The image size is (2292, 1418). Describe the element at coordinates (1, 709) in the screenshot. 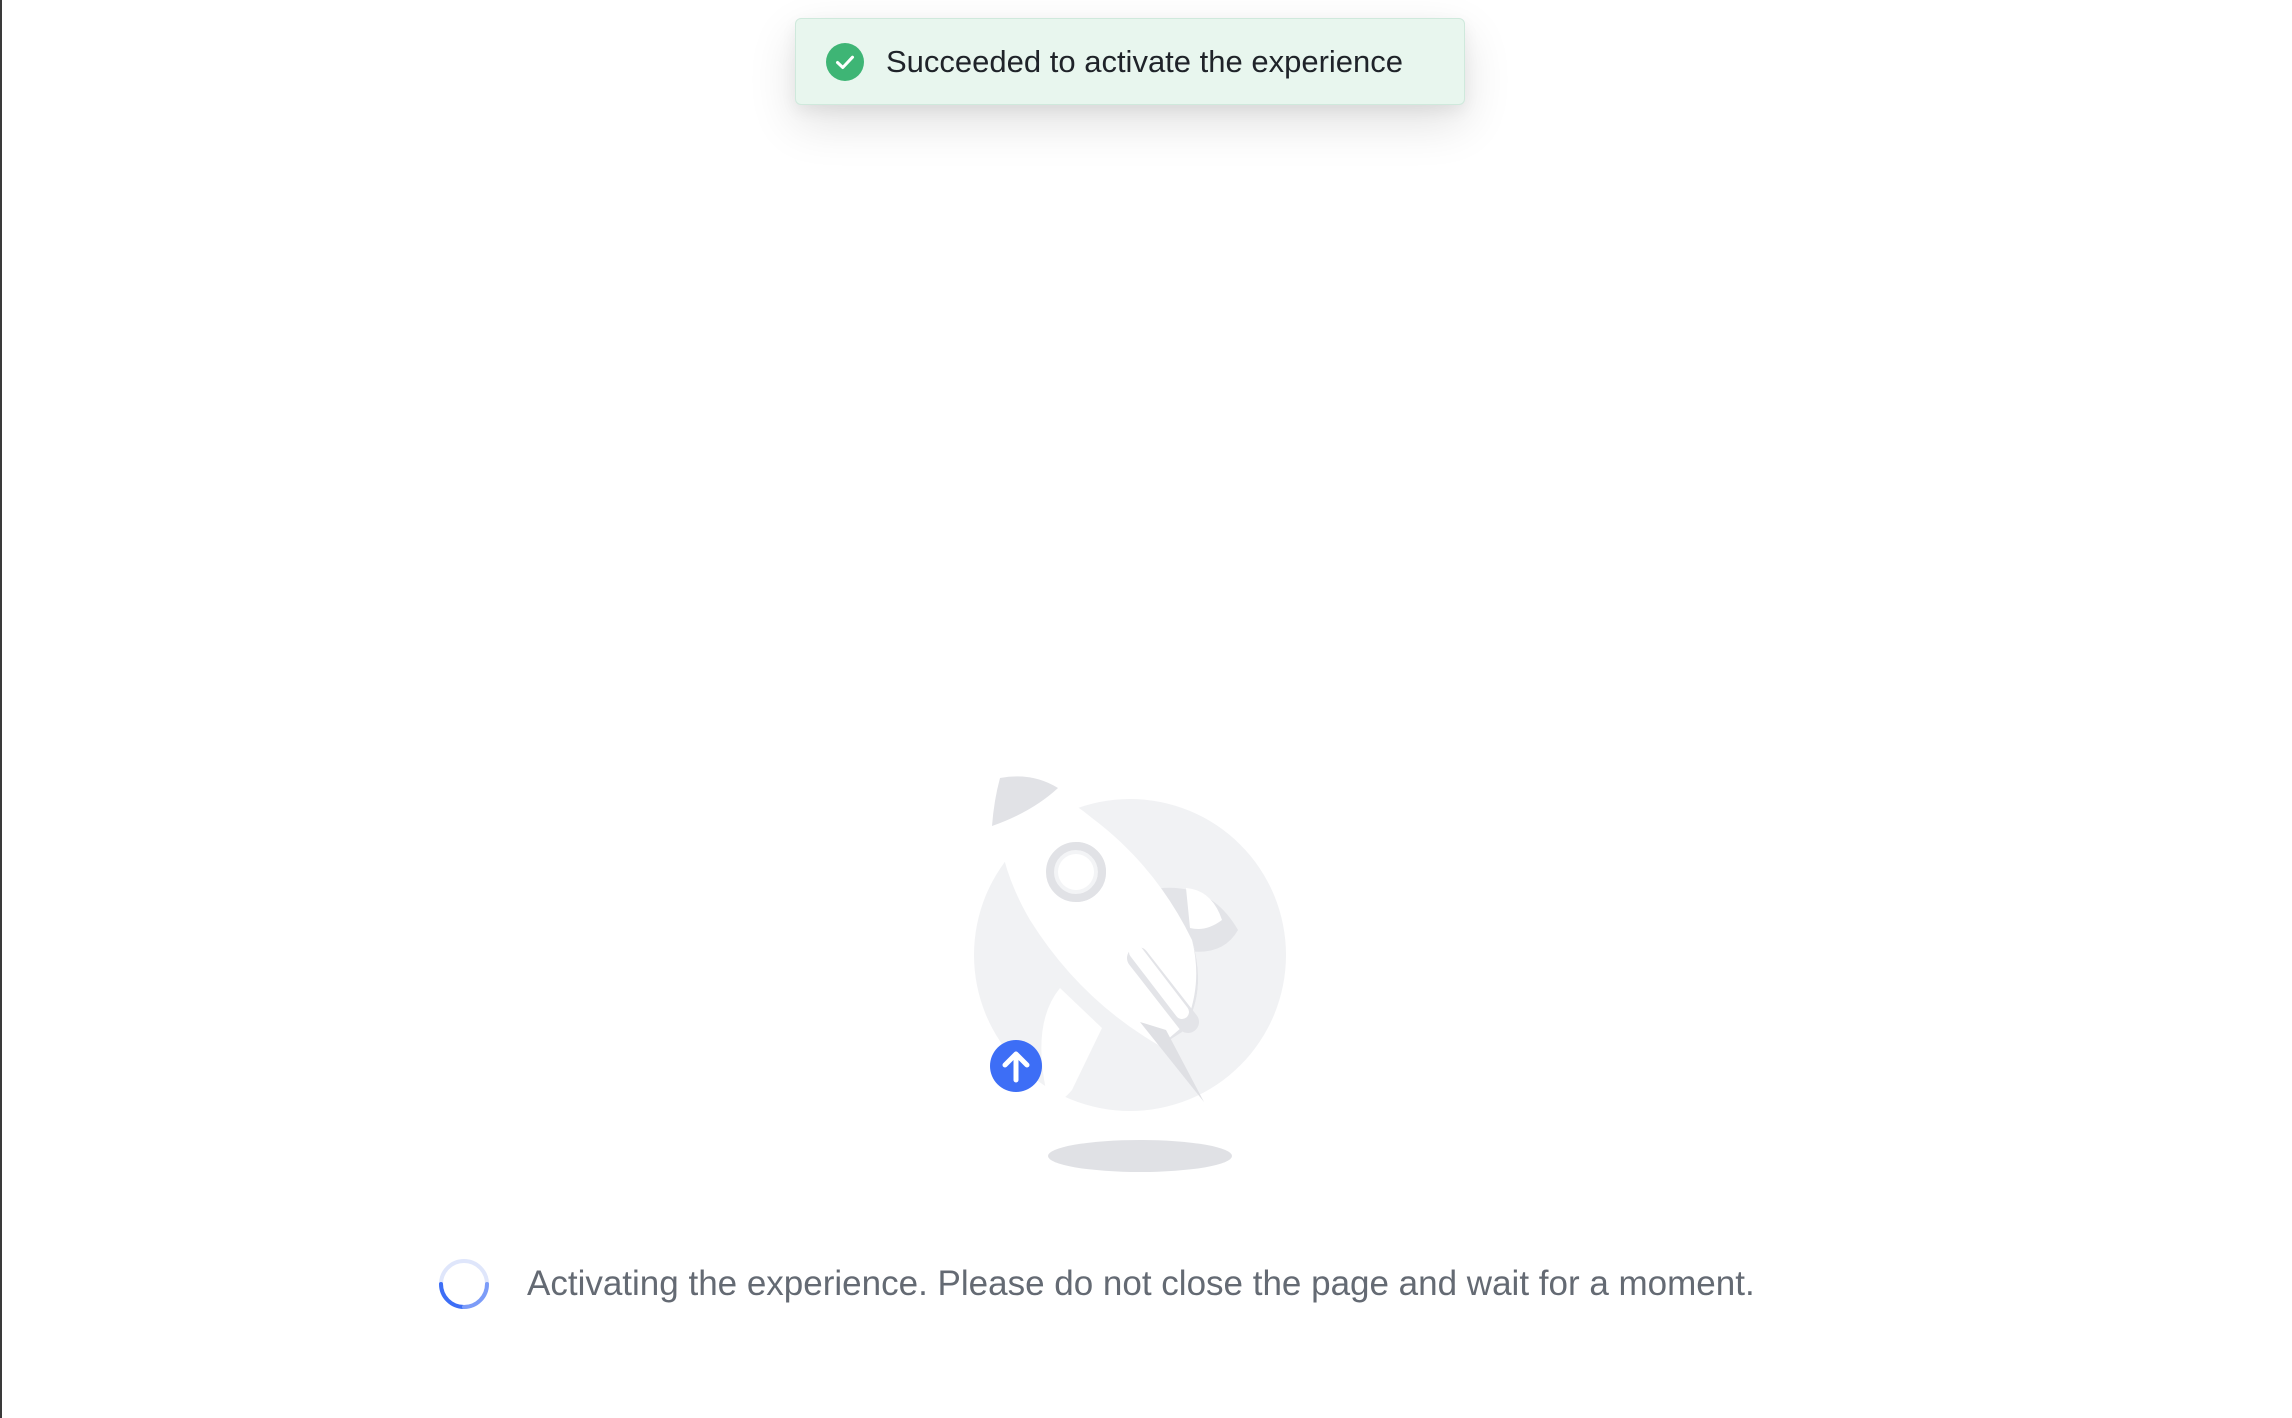

I see `window-edge` at that location.